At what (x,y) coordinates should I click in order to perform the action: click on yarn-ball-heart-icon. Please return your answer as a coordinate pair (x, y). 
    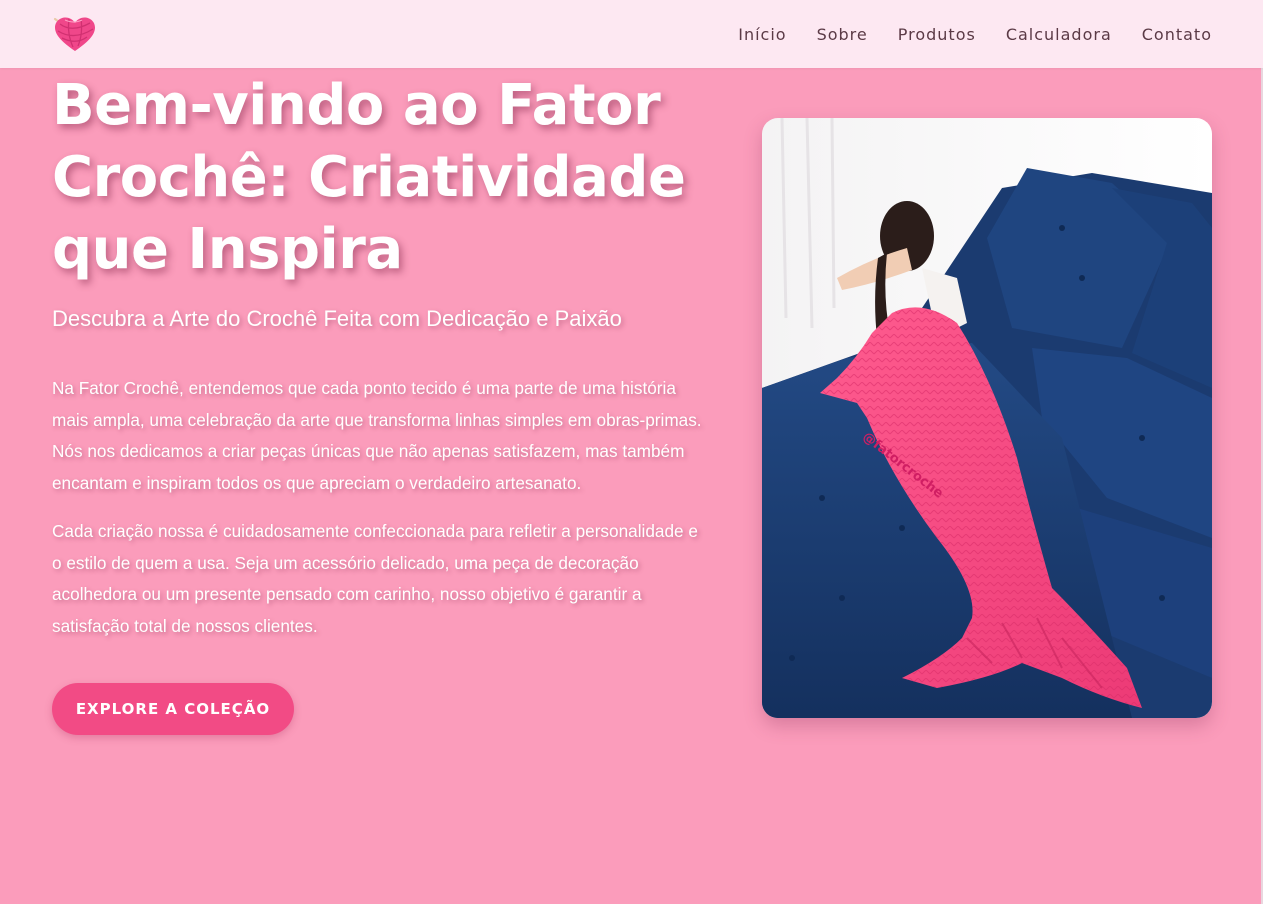
    Looking at the image, I should click on (75, 34).